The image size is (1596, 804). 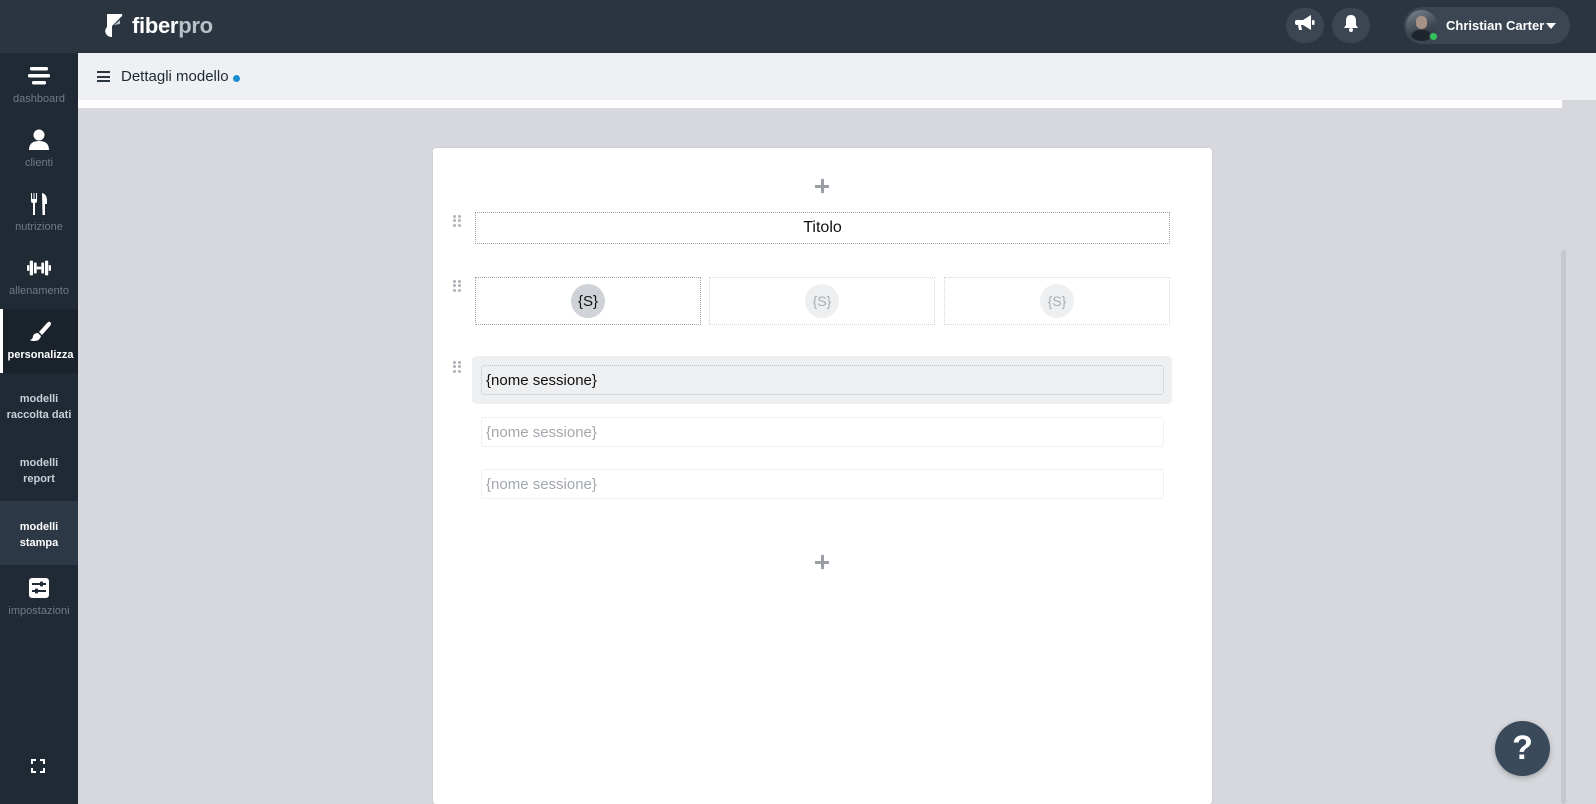 What do you see at coordinates (39, 226) in the screenshot?
I see `sidebar-item-label: nutrizione` at bounding box center [39, 226].